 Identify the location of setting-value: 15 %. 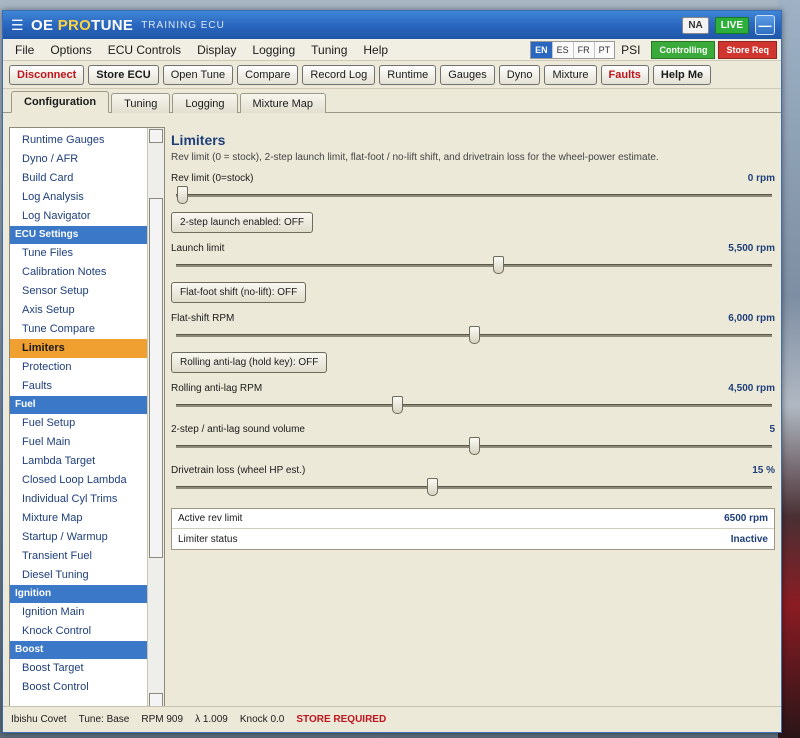
(763, 470).